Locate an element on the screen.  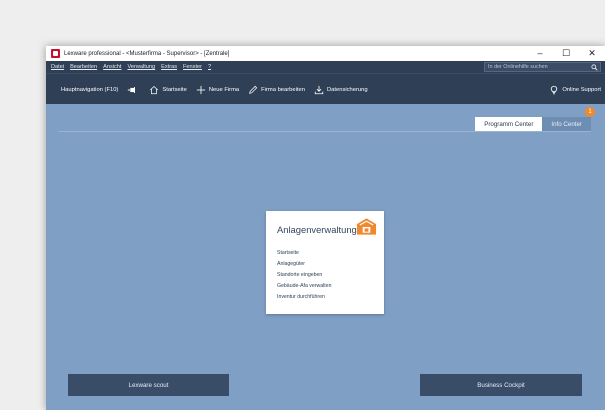
module-logo-icon is located at coordinates (366, 226).